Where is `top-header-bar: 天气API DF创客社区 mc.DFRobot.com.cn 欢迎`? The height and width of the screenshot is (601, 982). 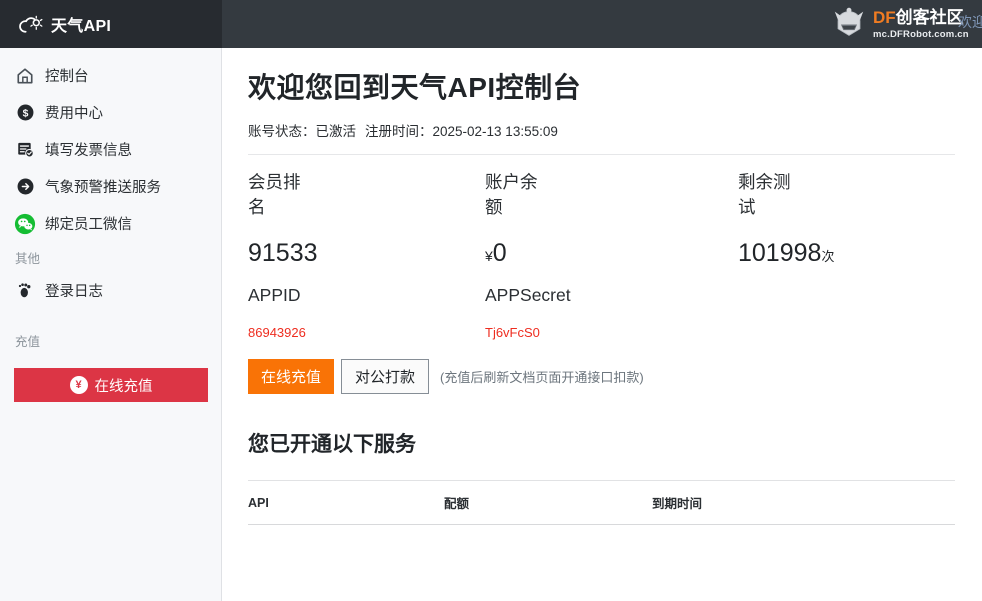 top-header-bar: 天气API DF创客社区 mc.DFRobot.com.cn 欢迎 is located at coordinates (491, 24).